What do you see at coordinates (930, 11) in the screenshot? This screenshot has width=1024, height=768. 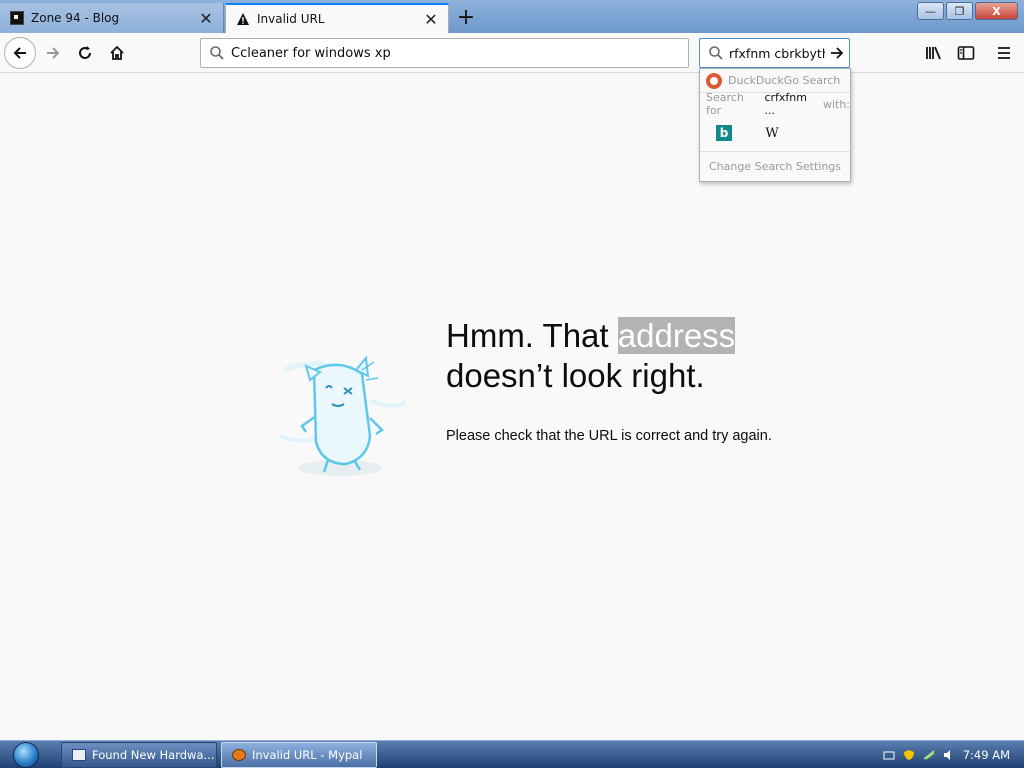 I see `minimize-button: —` at bounding box center [930, 11].